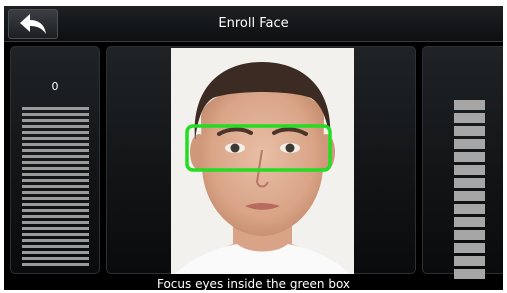 The width and height of the screenshot is (507, 293). I want to click on header-bar: Enroll Face, so click(253, 24).